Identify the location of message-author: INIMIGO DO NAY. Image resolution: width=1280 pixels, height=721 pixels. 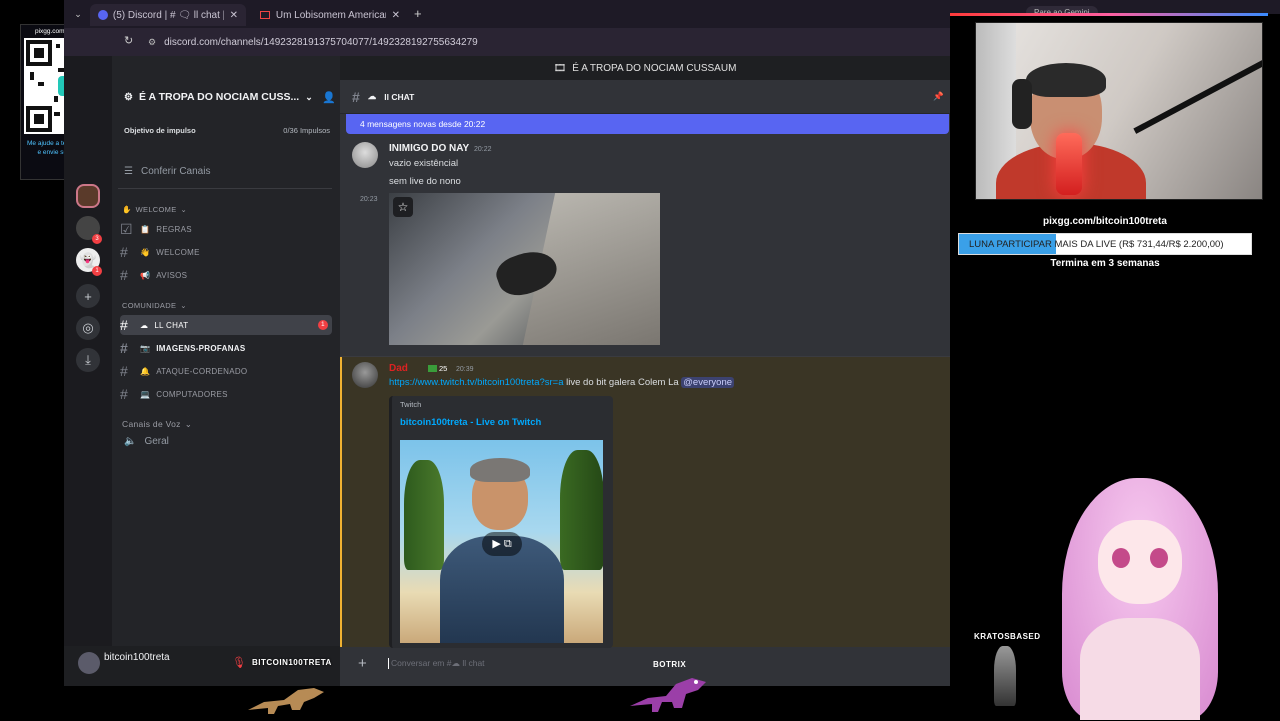
(429, 148).